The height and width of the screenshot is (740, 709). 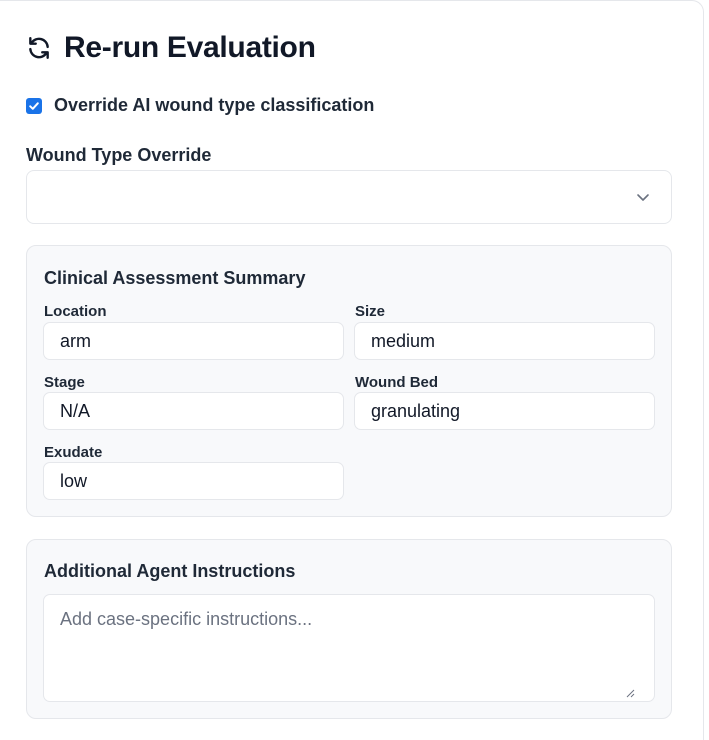 What do you see at coordinates (214, 105) in the screenshot?
I see `override-checkbox-label: Override AI wound type classification` at bounding box center [214, 105].